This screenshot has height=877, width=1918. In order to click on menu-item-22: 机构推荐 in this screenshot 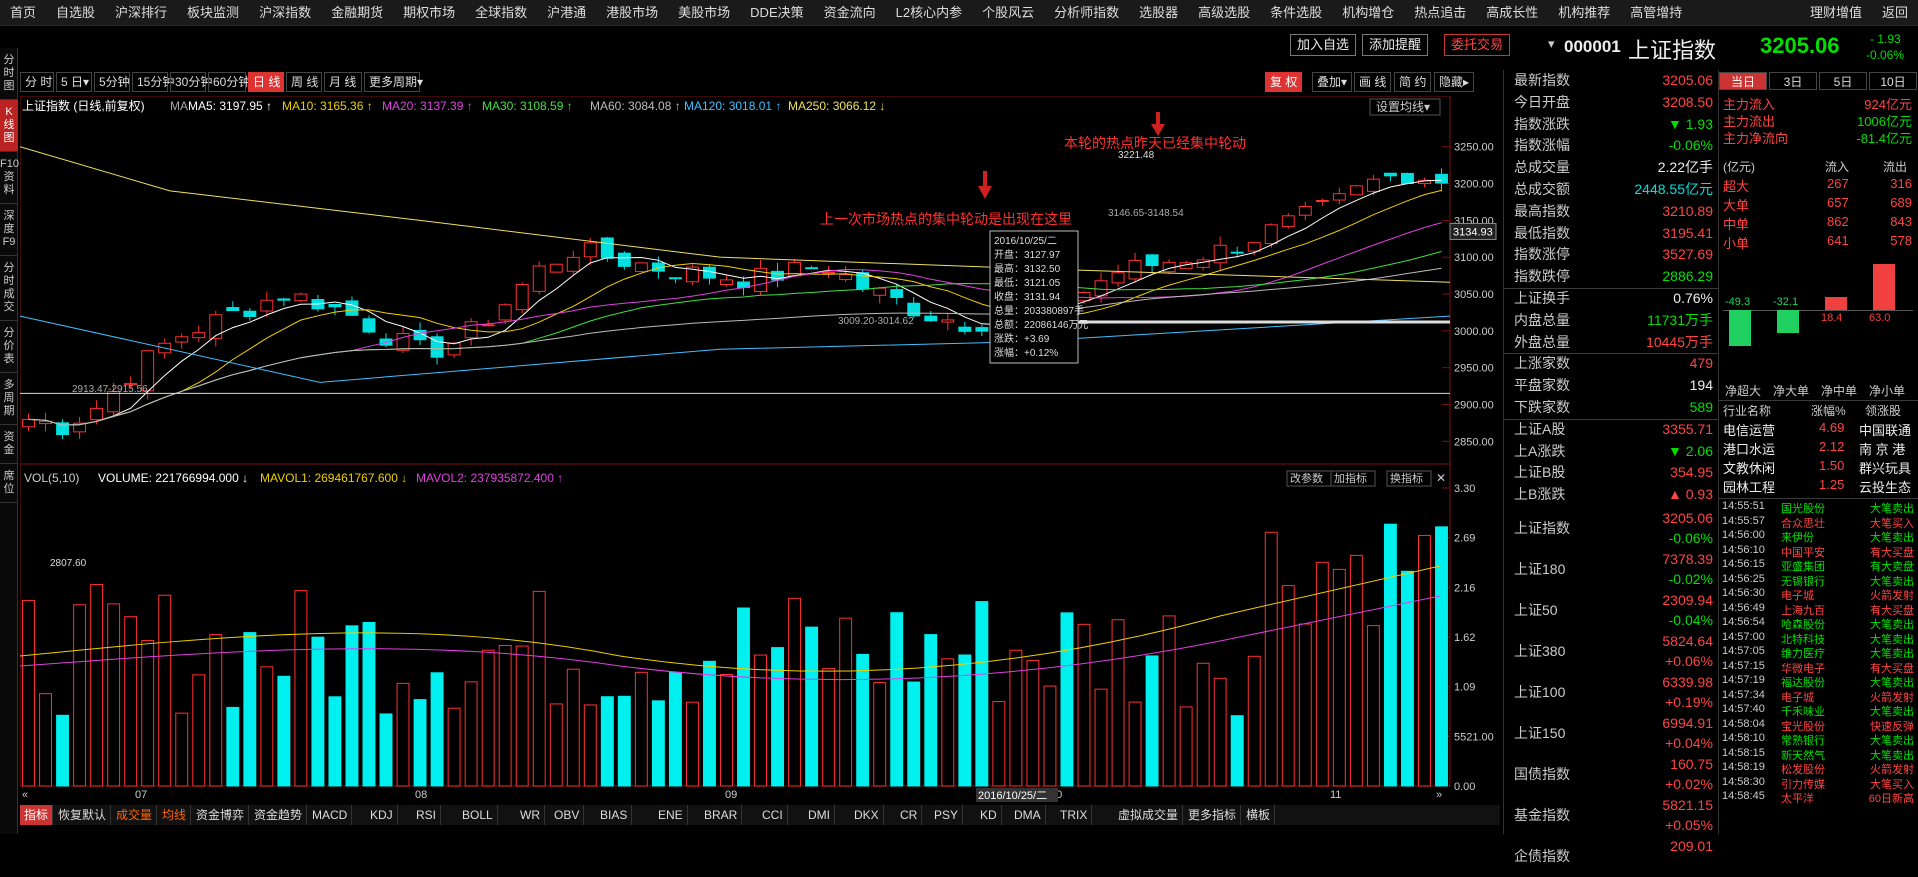, I will do `click(1584, 13)`.